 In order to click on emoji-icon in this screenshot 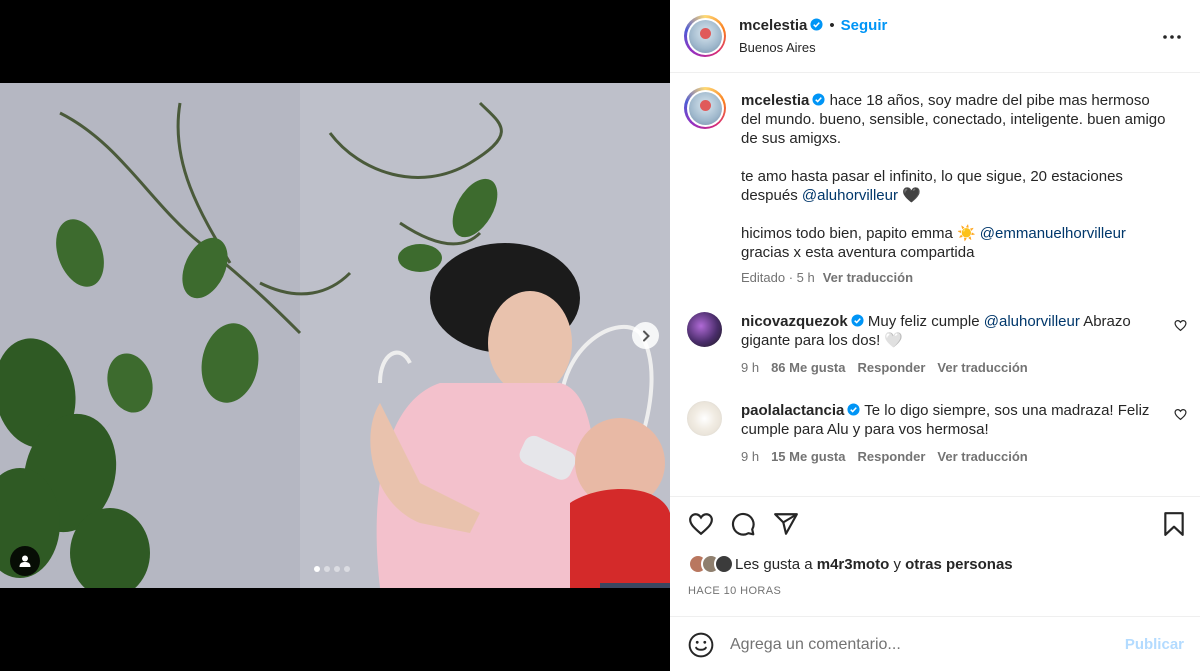, I will do `click(701, 645)`.